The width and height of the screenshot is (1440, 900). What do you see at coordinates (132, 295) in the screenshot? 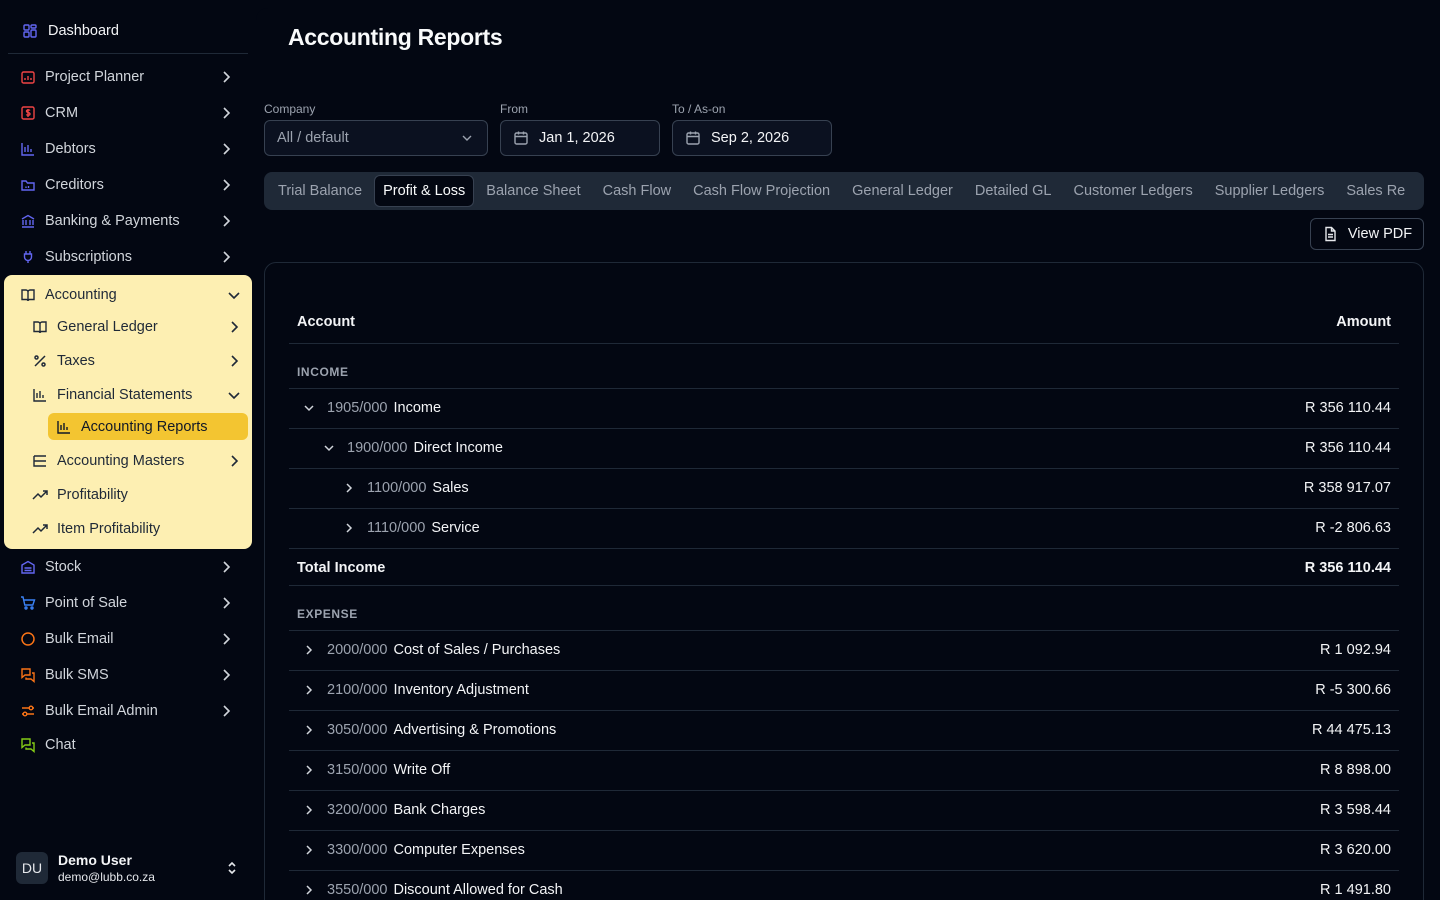
I see `sidebar-item-accounting: Accounting` at bounding box center [132, 295].